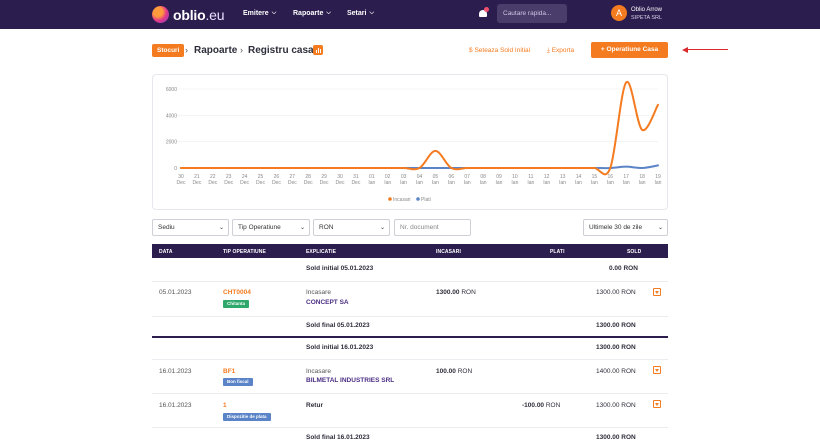 The width and height of the screenshot is (820, 448). What do you see at coordinates (541, 405) in the screenshot?
I see `plati-value: -100.00 RON` at bounding box center [541, 405].